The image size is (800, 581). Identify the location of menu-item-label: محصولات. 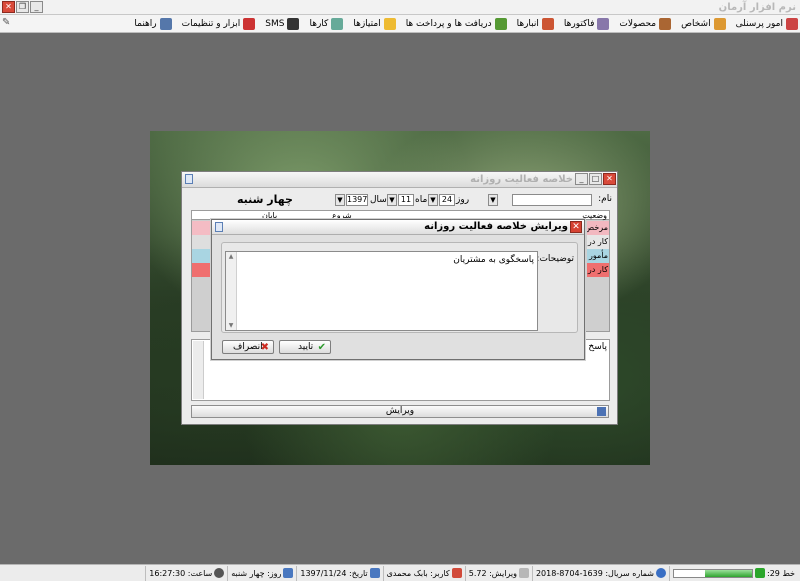
(638, 23).